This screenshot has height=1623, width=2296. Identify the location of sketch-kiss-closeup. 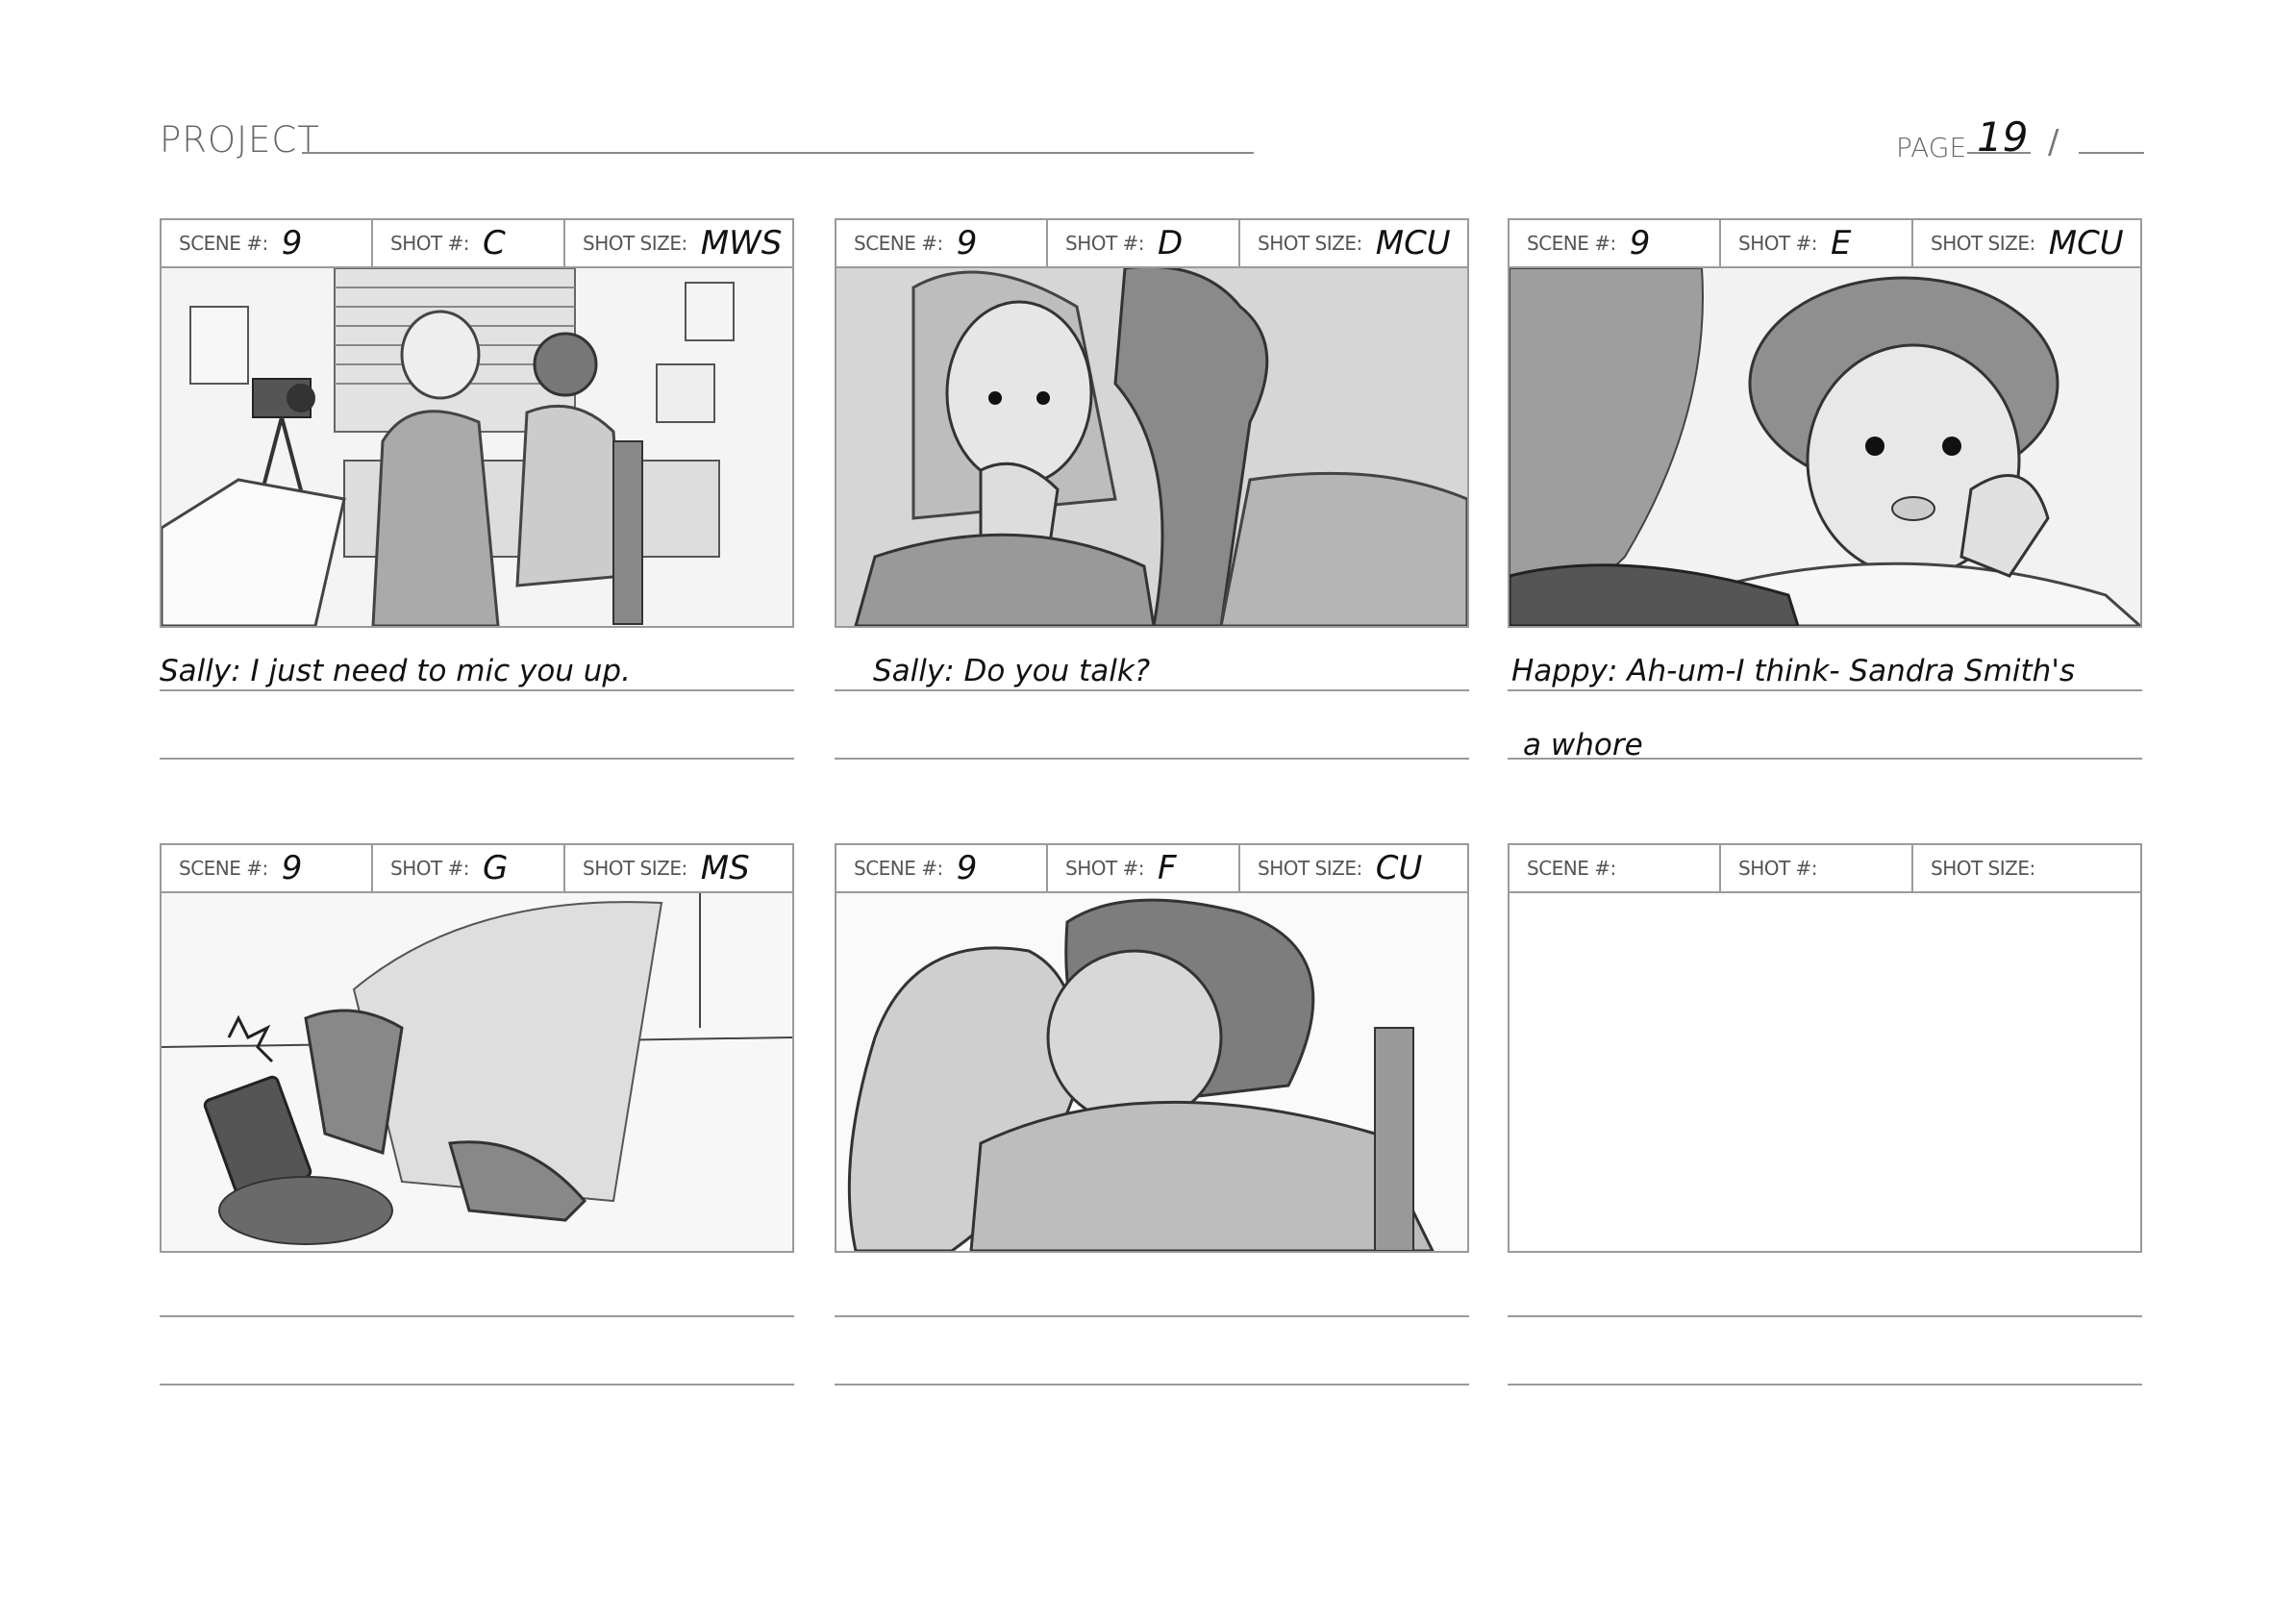
(1151, 1072).